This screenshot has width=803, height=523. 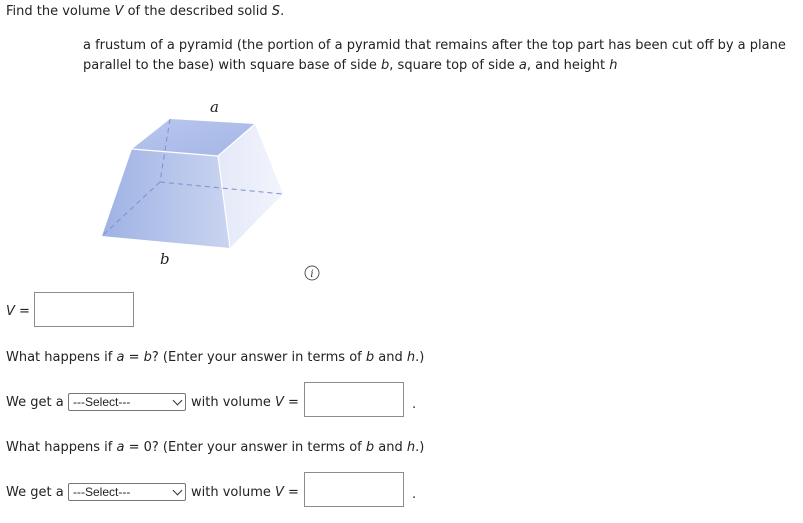 What do you see at coordinates (127, 402) in the screenshot?
I see `shape-select-1: ---Select---` at bounding box center [127, 402].